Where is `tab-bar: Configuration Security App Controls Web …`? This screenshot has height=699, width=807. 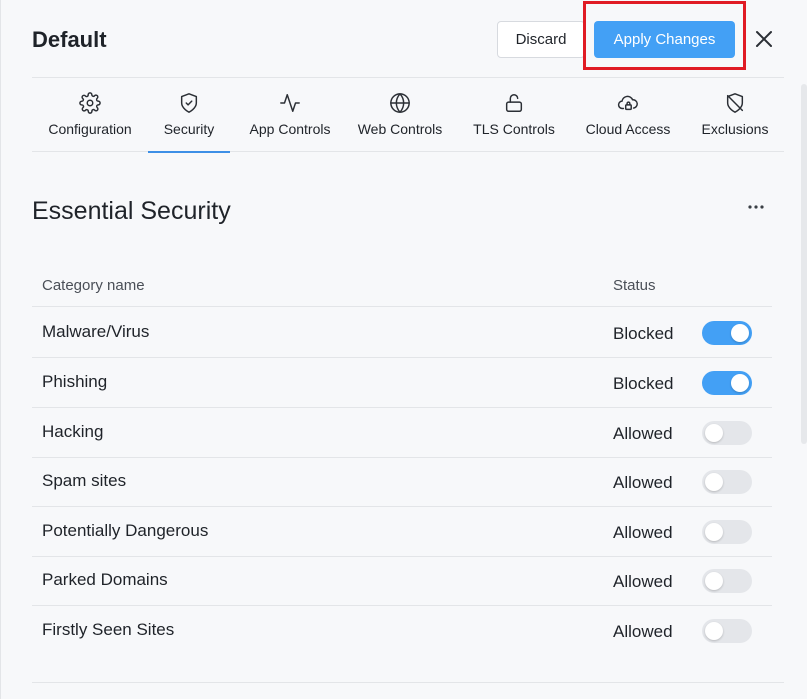
tab-bar: Configuration Security App Controls Web … is located at coordinates (408, 115).